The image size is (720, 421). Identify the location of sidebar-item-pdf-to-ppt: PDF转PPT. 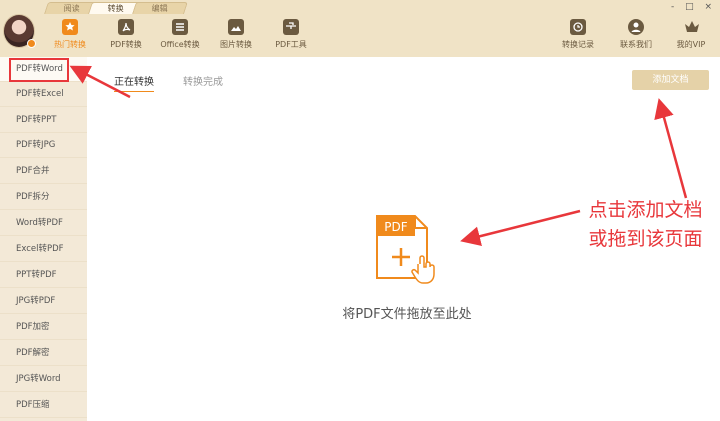
(43, 120).